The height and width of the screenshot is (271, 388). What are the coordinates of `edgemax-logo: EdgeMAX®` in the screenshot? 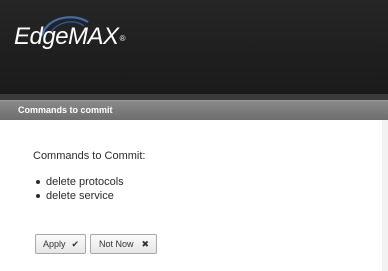 It's located at (74, 32).